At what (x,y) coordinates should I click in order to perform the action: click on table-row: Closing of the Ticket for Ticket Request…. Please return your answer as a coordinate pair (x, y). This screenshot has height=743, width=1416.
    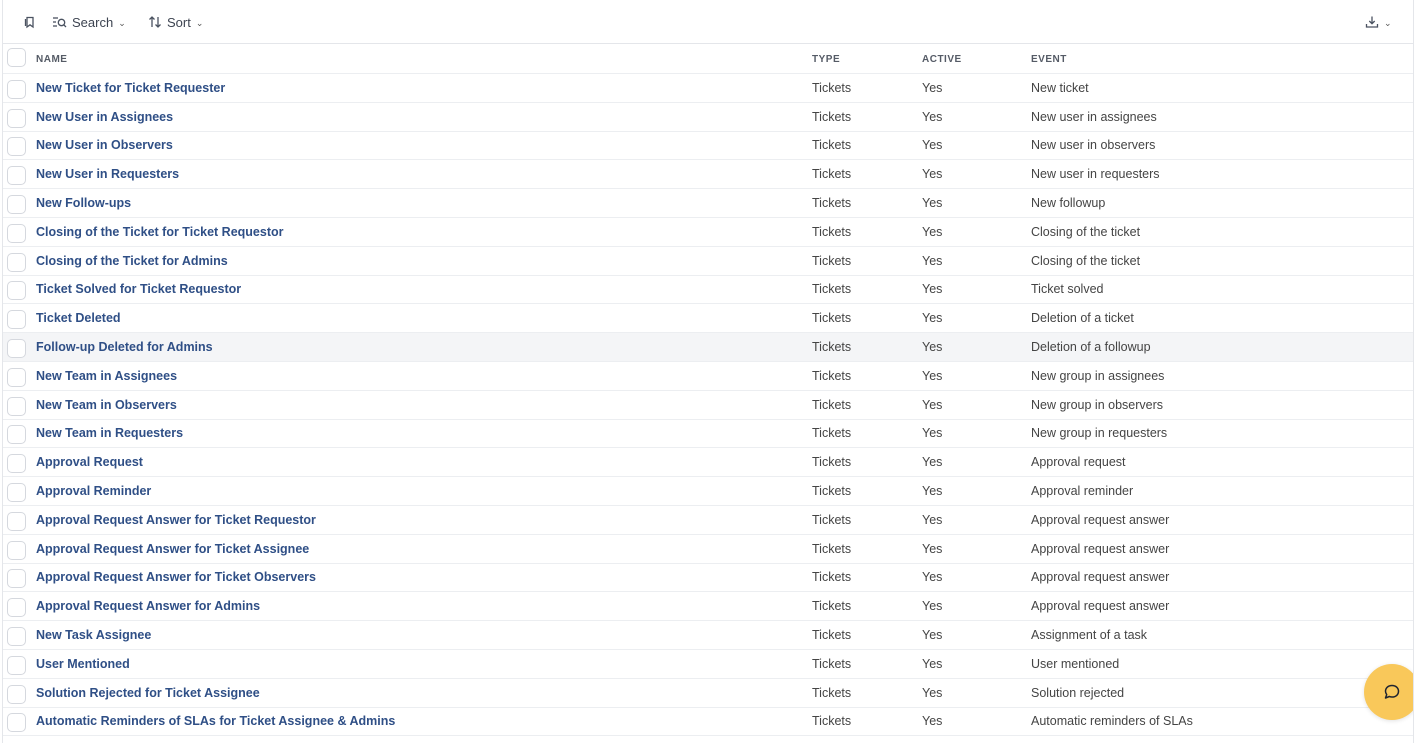
    Looking at the image, I should click on (708, 232).